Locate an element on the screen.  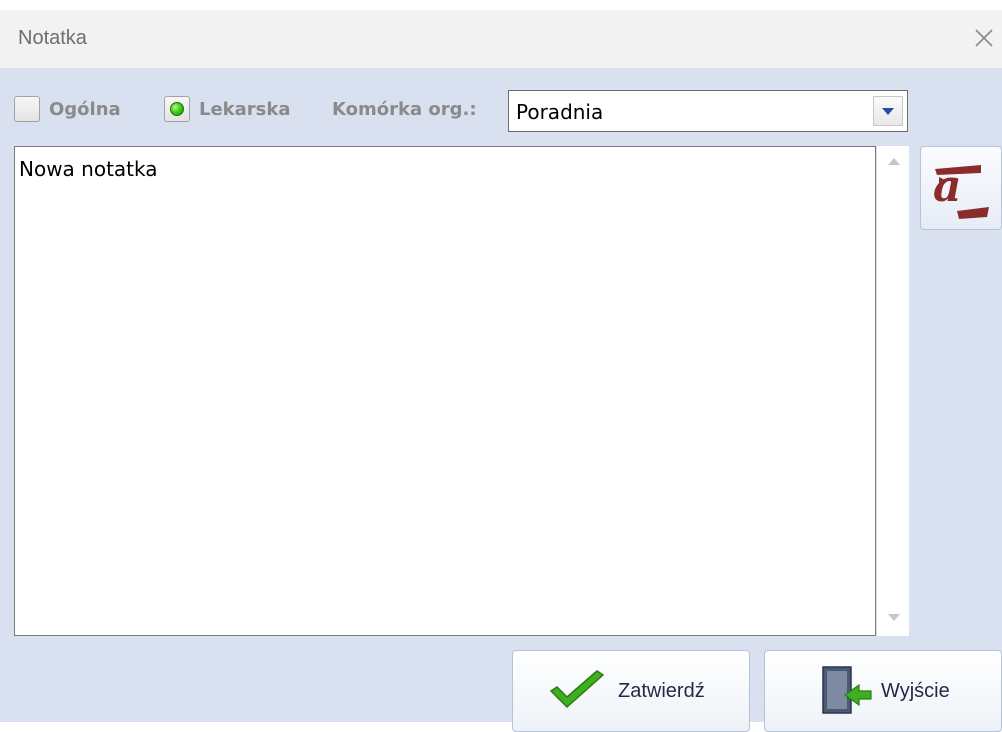
medical-checkbox is located at coordinates (177, 109).